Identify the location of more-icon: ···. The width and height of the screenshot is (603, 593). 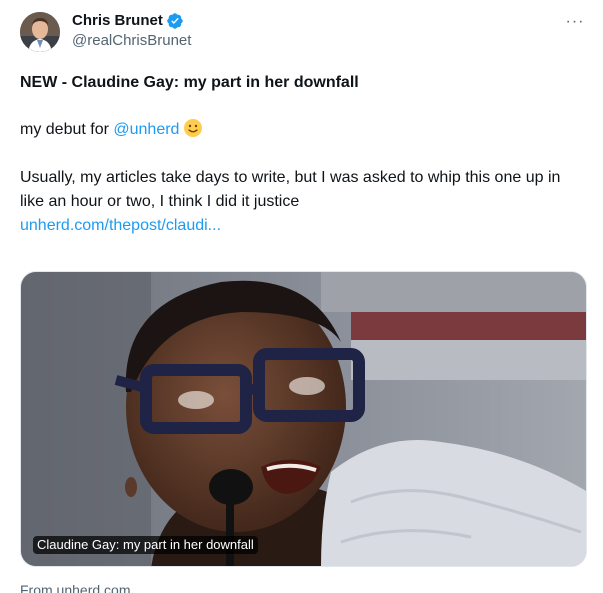
(575, 21).